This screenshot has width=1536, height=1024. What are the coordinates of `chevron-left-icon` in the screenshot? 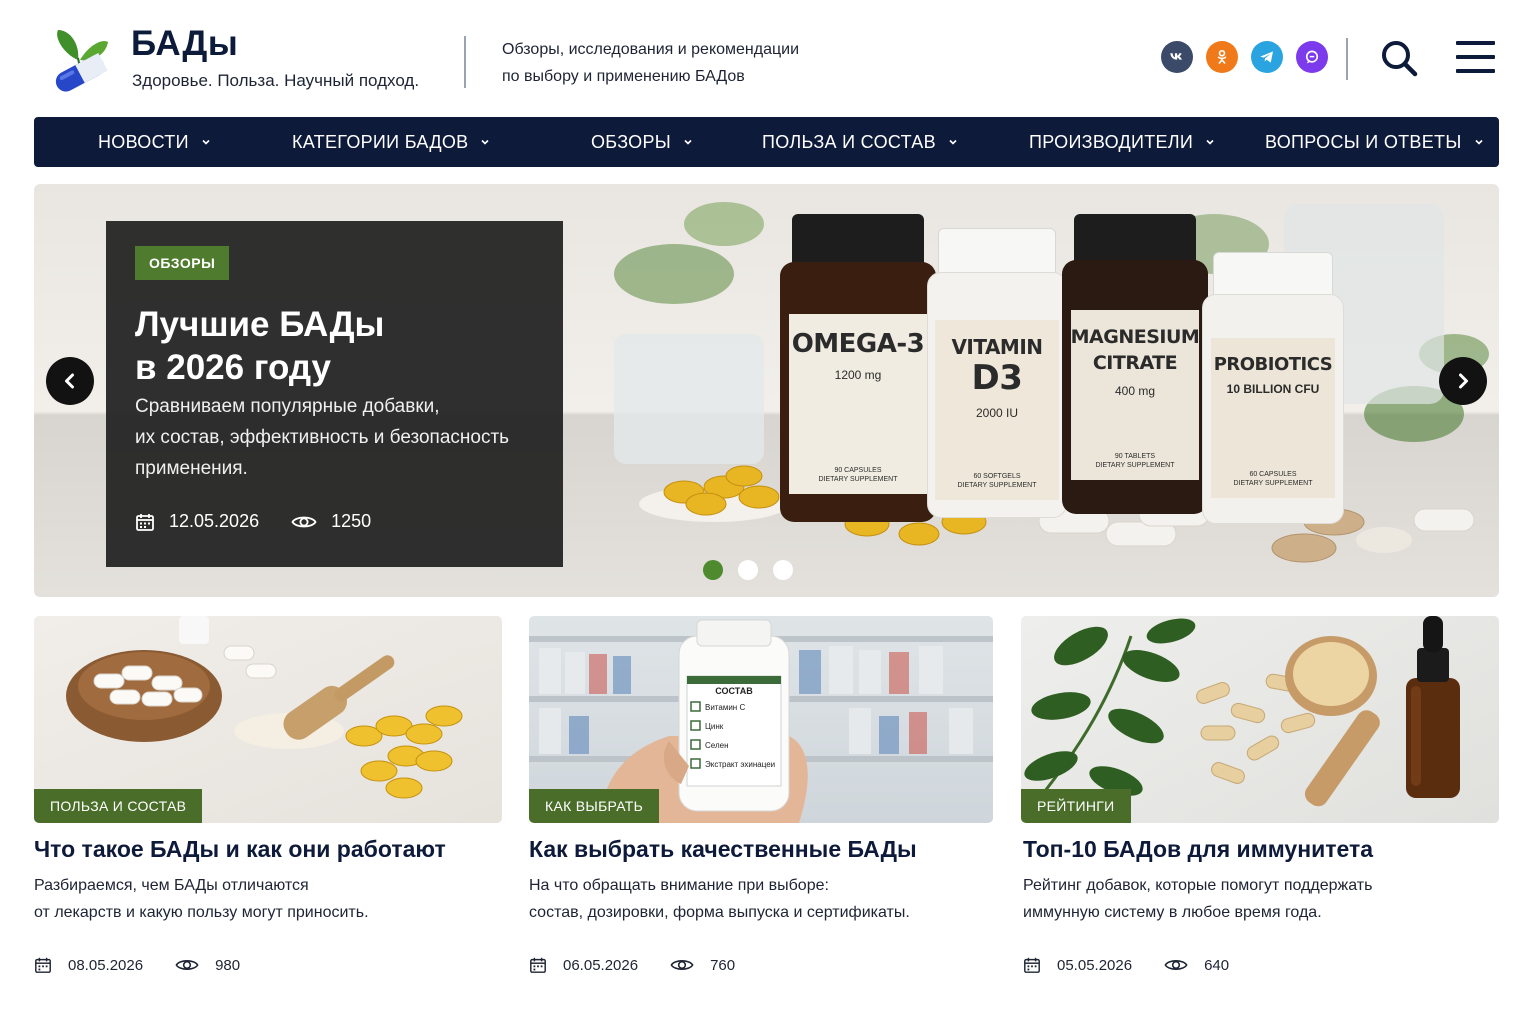 It's located at (69, 381).